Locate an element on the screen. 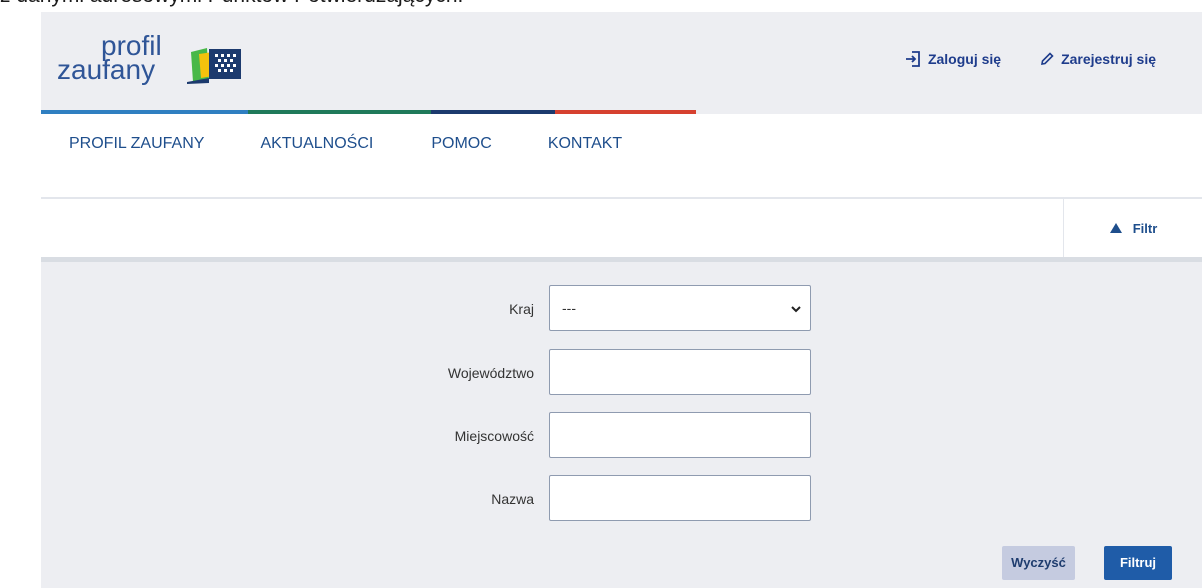  triangle-up-icon is located at coordinates (1115, 228).